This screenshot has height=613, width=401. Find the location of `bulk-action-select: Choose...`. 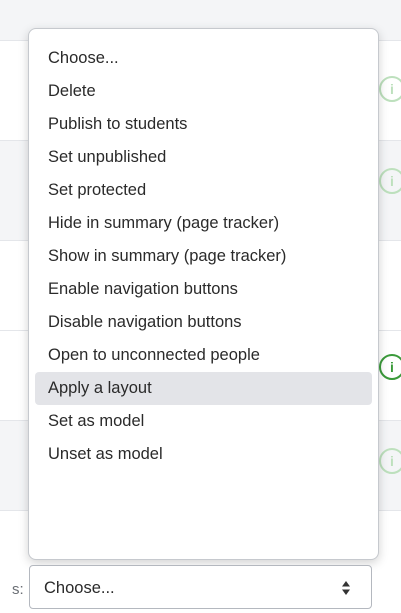

bulk-action-select: Choose... is located at coordinates (200, 587).